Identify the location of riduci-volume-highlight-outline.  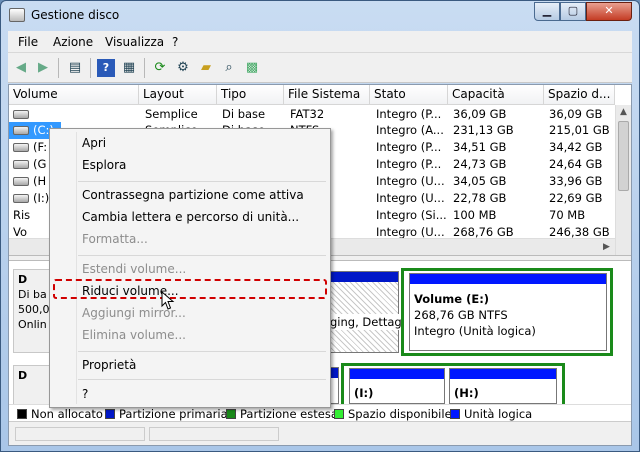
(190, 289).